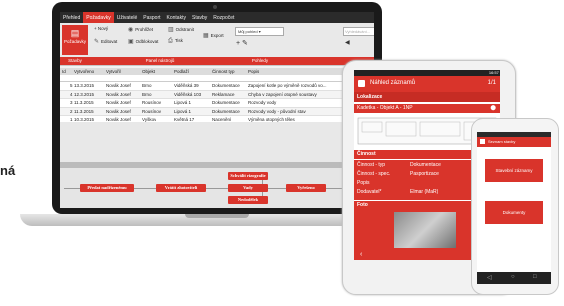 This screenshot has height=306, width=564. What do you see at coordinates (71, 17) in the screenshot?
I see `menu-prehled: Přehled` at bounding box center [71, 17].